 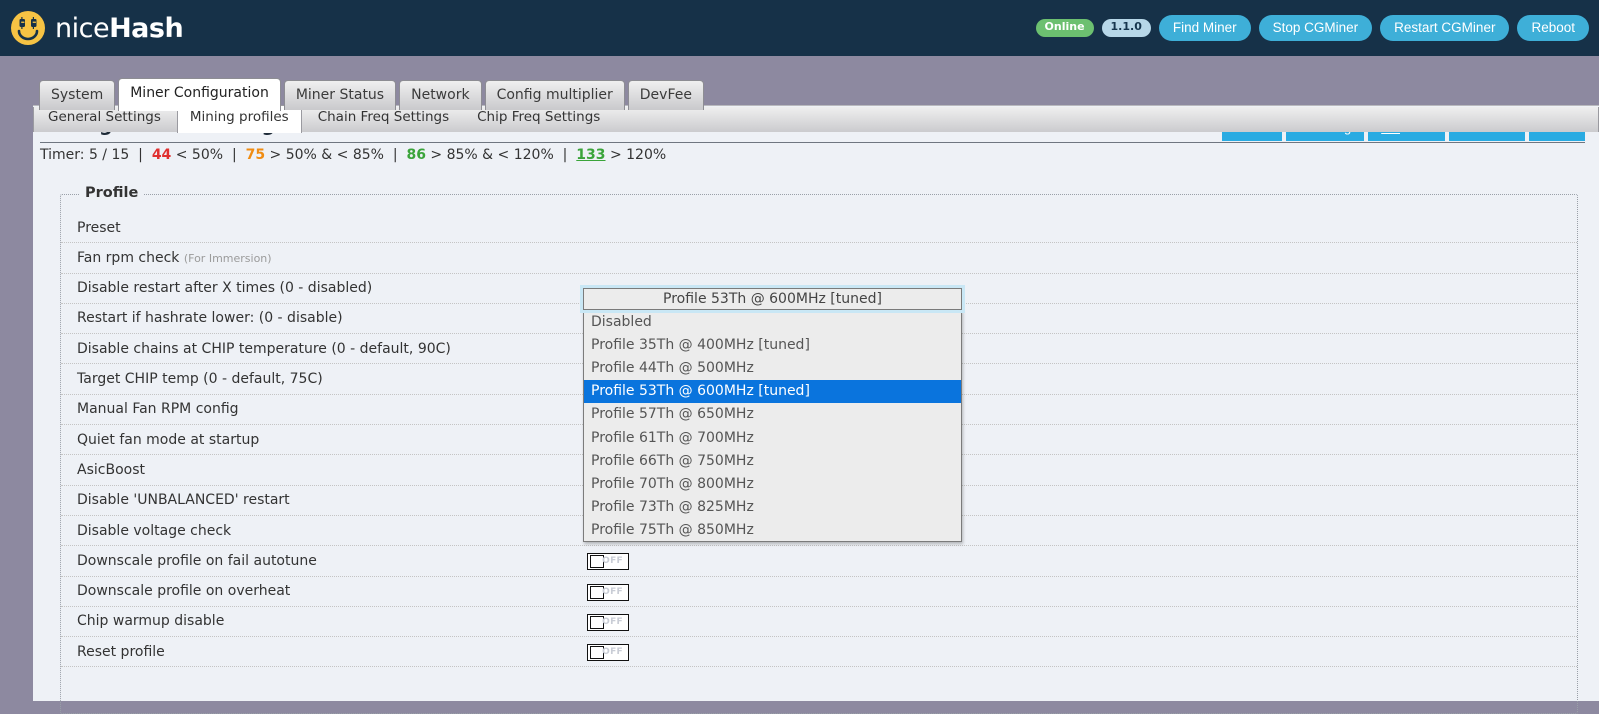 What do you see at coordinates (151, 621) in the screenshot?
I see `row-label: Chip warmup disable` at bounding box center [151, 621].